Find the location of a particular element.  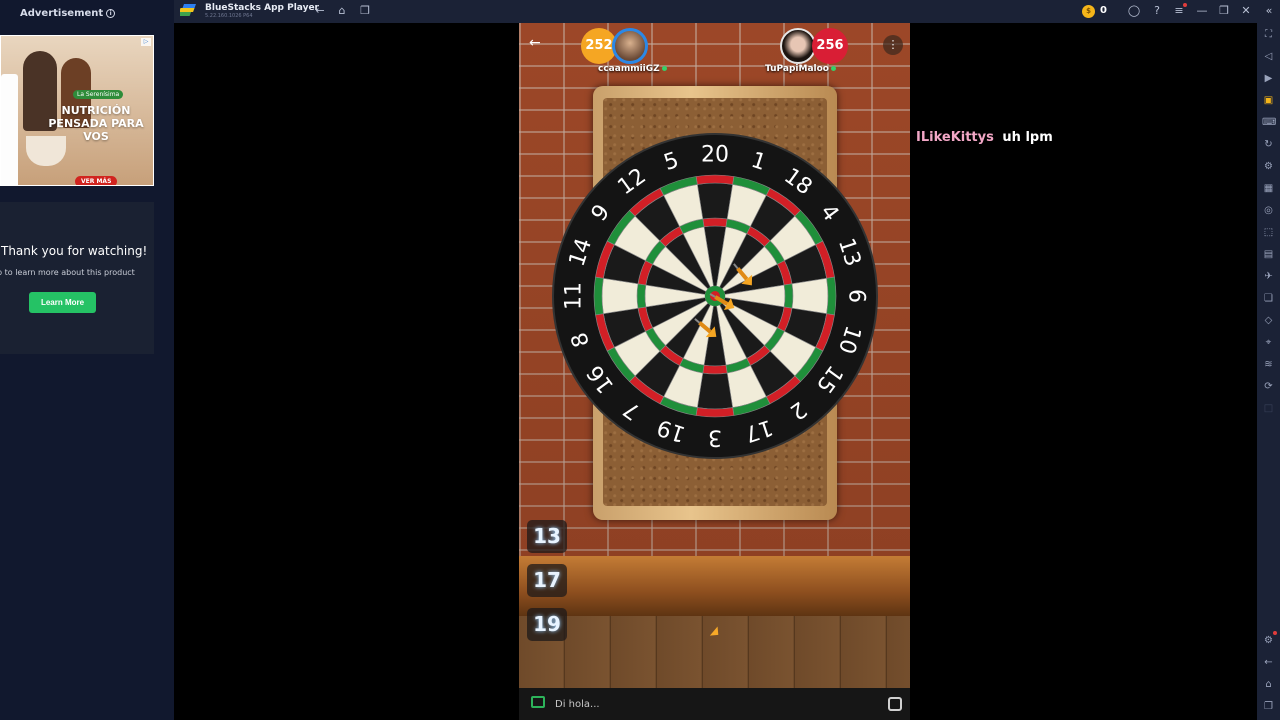

overlay-chat-text: uh lpm is located at coordinates (1027, 137).